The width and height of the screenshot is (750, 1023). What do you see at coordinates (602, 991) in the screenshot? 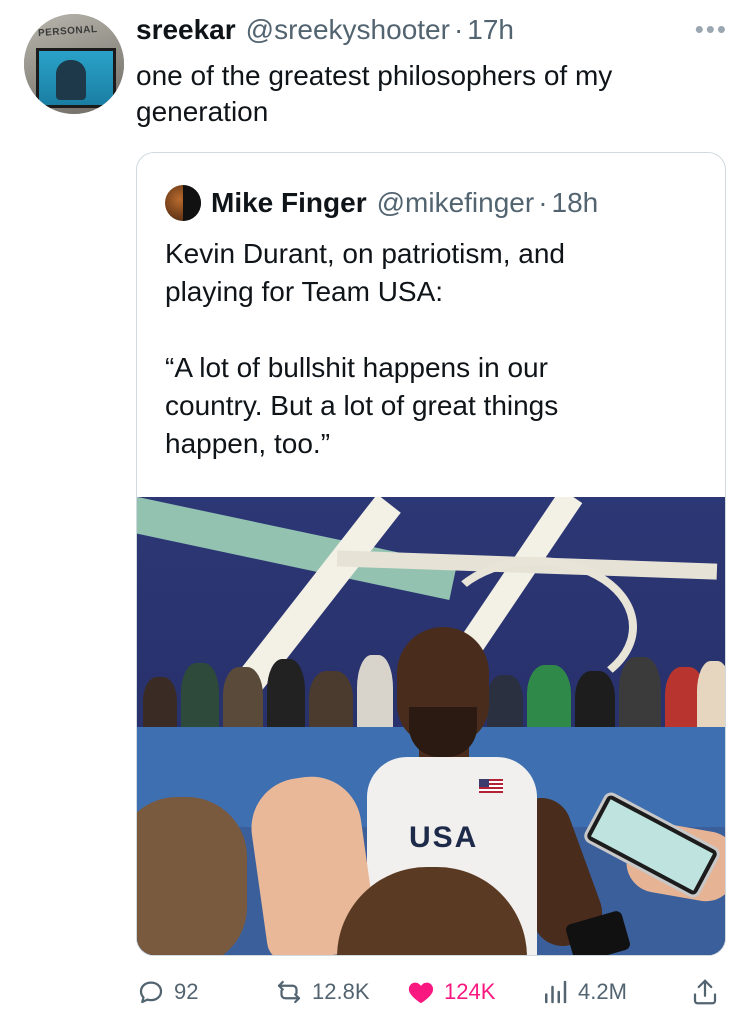
I see `views-count: 4.2M` at bounding box center [602, 991].